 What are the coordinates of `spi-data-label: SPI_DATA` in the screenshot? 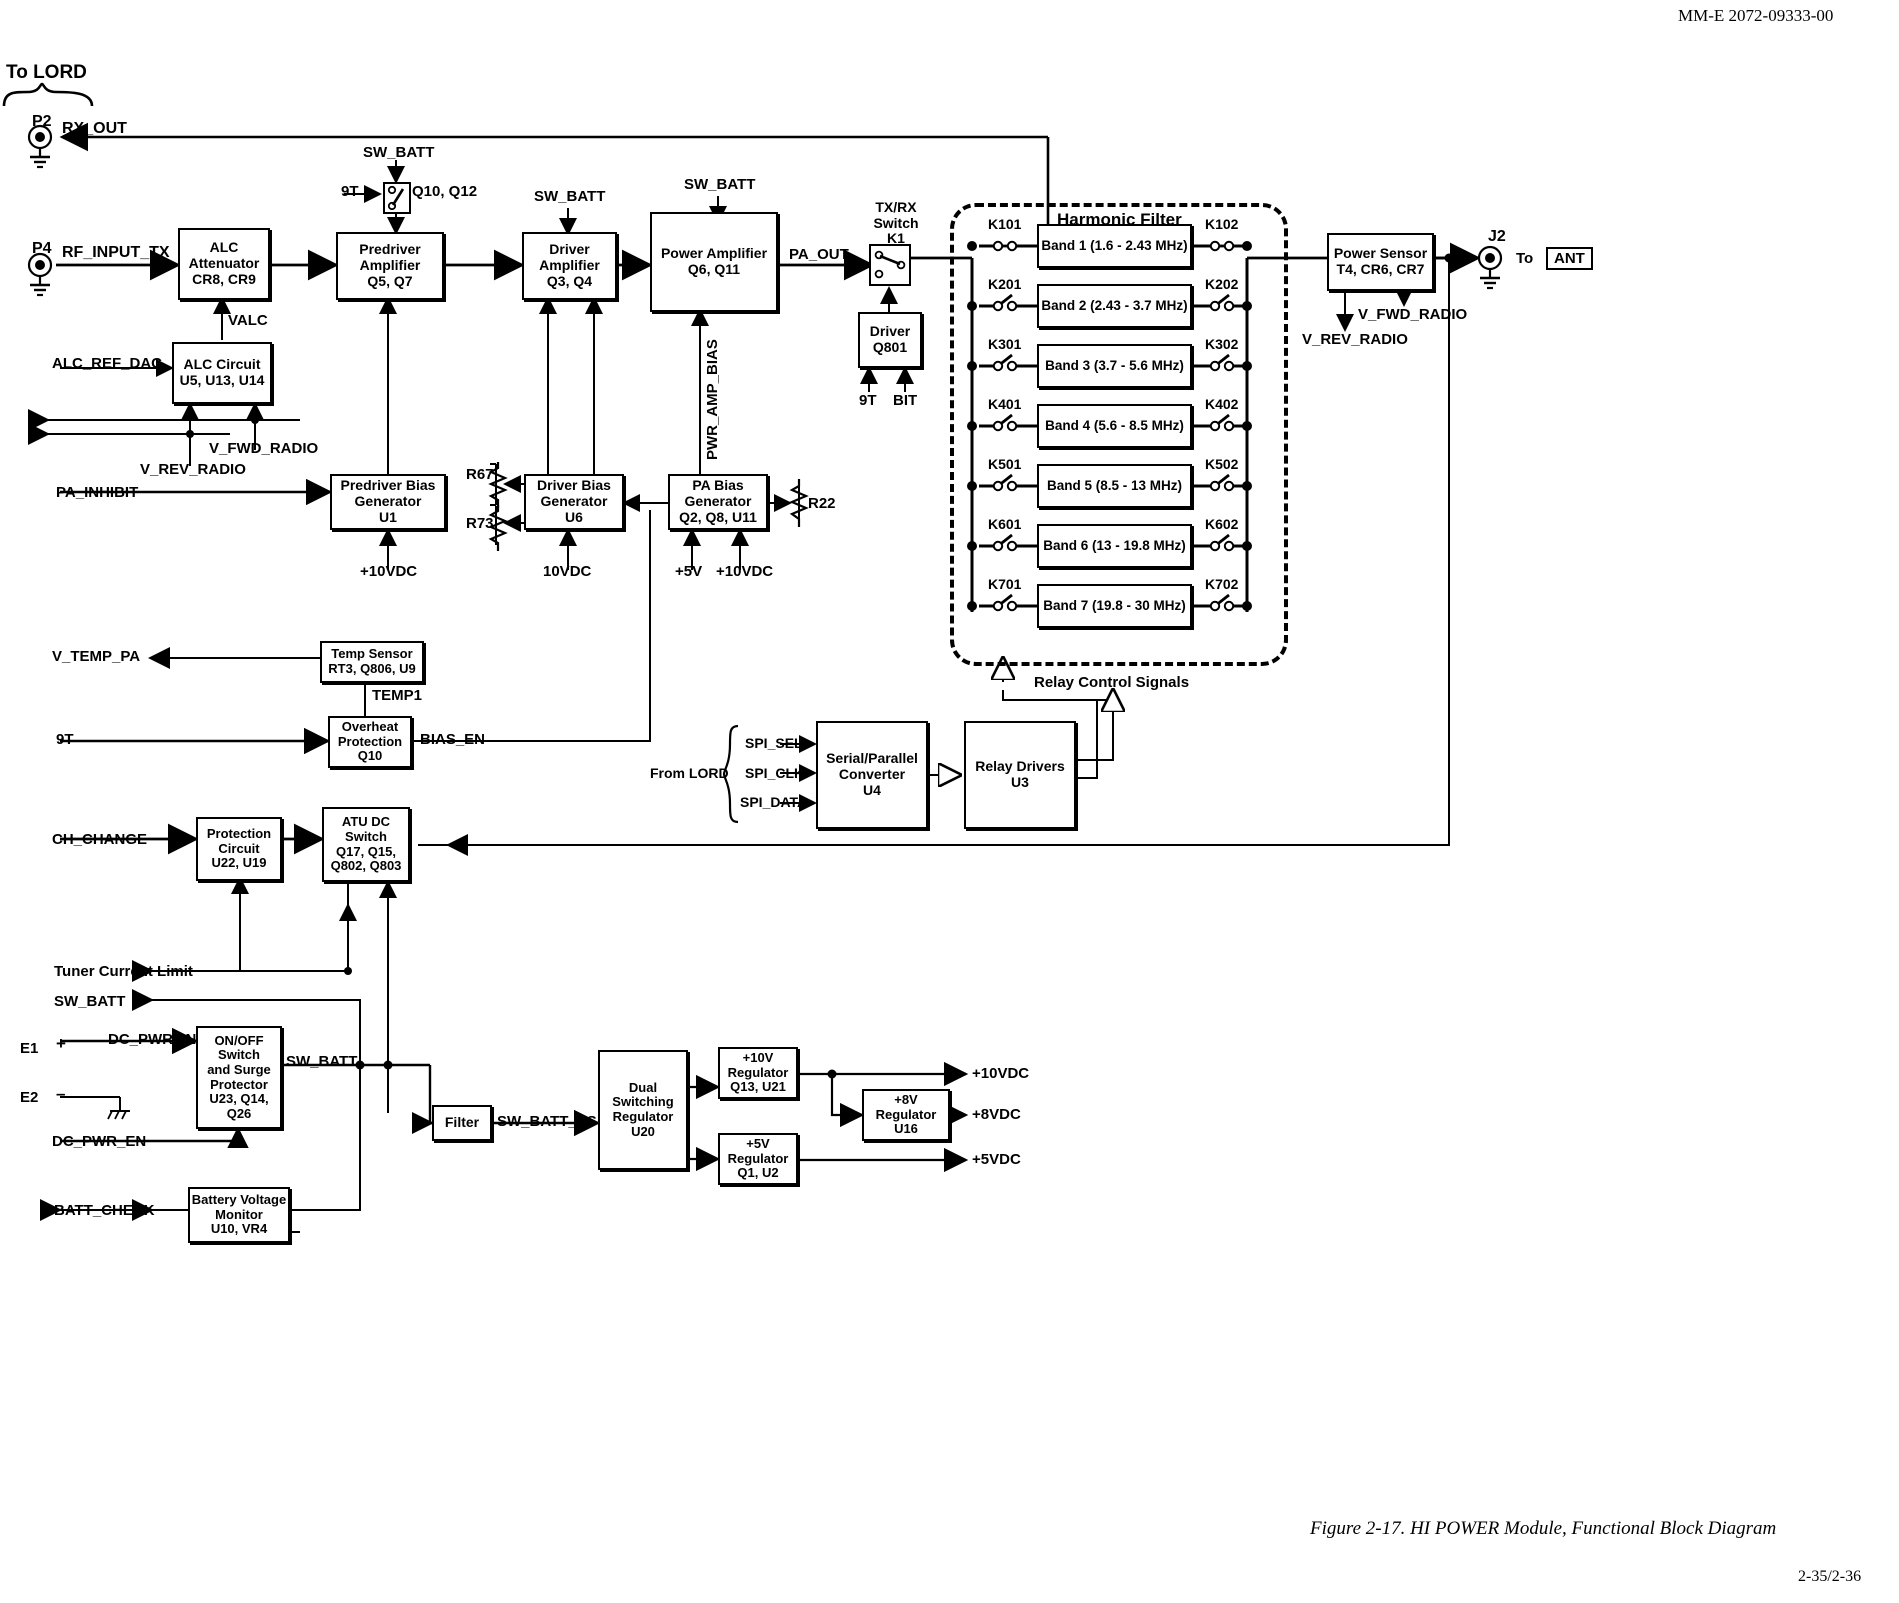 It's located at (774, 802).